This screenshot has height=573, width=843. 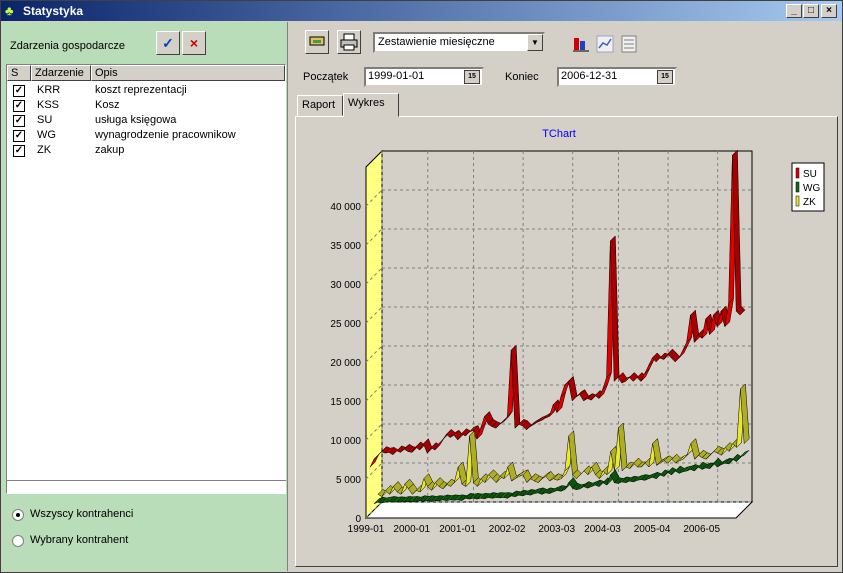 What do you see at coordinates (602, 529) in the screenshot?
I see `x-tick-label: 2004-03` at bounding box center [602, 529].